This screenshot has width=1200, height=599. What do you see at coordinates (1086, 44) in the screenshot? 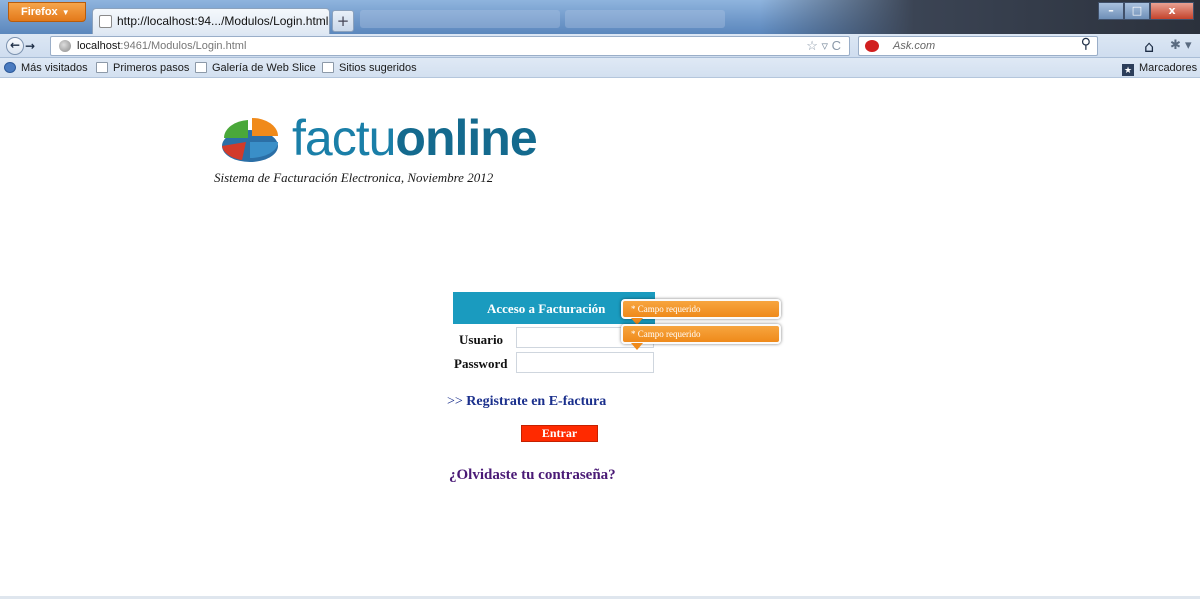
I see `search-icon: ⚲` at bounding box center [1086, 44].